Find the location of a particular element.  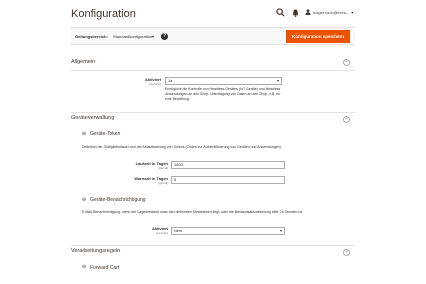

select-value: Nein is located at coordinates (178, 230).